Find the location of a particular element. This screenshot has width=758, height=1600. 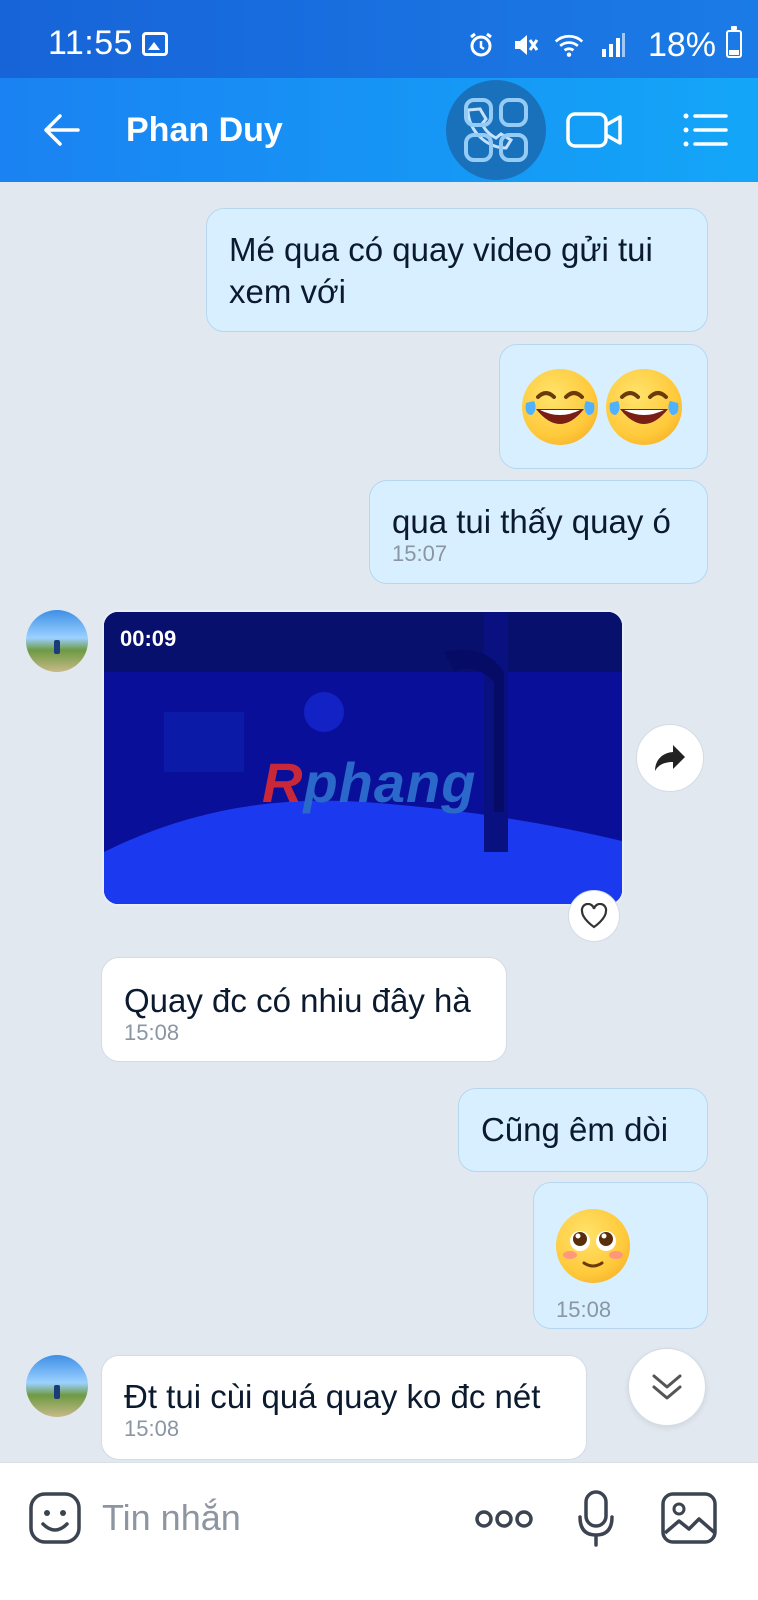

battery-percent: 18% is located at coordinates (681, 45).